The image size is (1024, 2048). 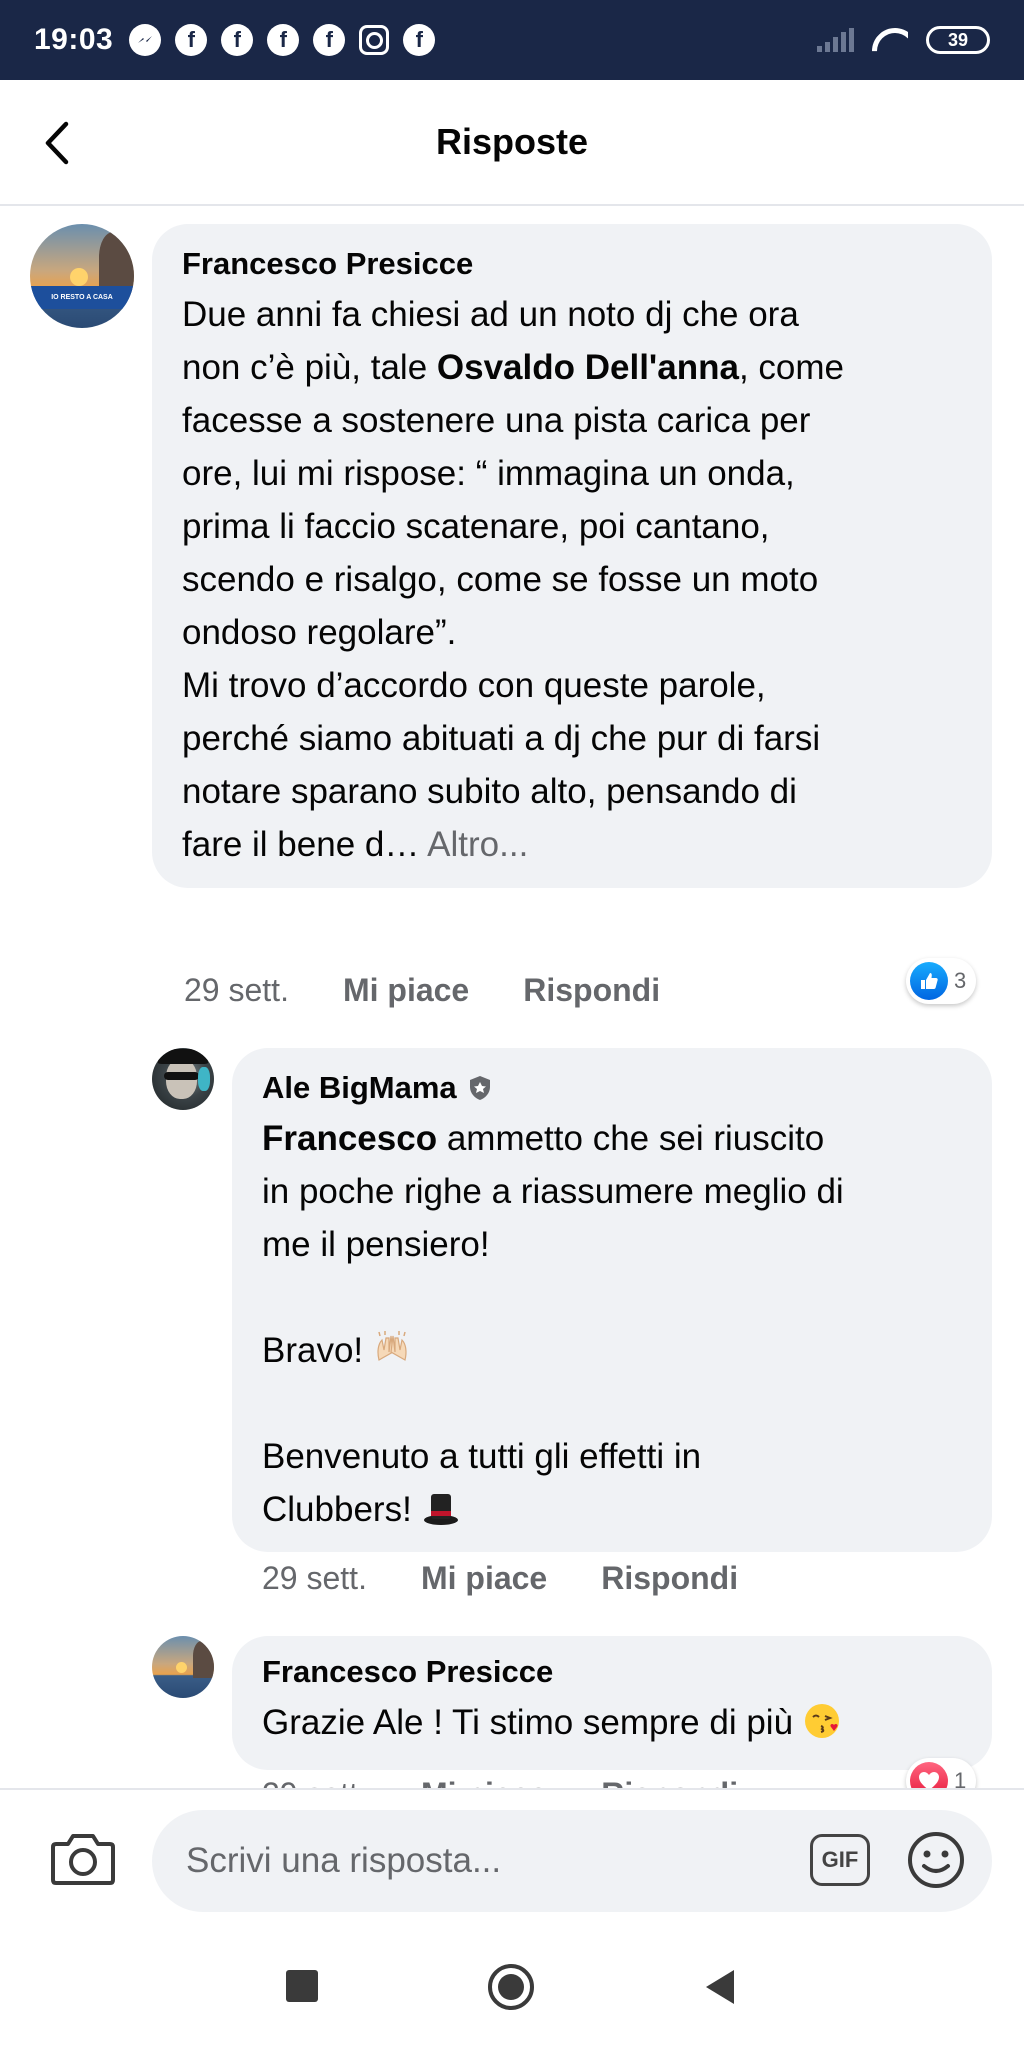 I want to click on notification-icons: f f f f f, so click(x=282, y=40).